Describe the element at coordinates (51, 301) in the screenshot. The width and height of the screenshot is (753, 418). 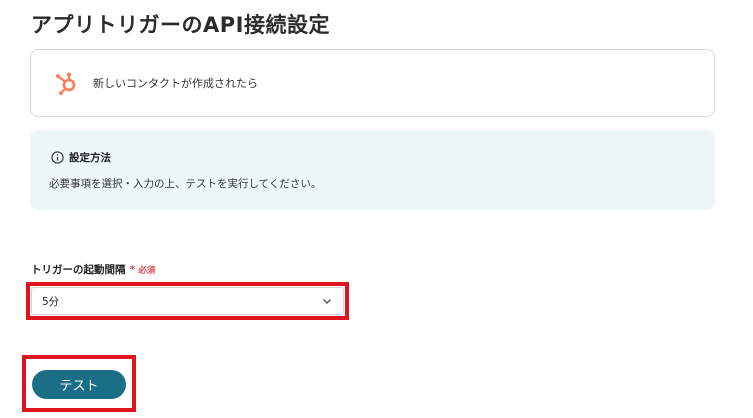
I see `select-value: 5分` at that location.